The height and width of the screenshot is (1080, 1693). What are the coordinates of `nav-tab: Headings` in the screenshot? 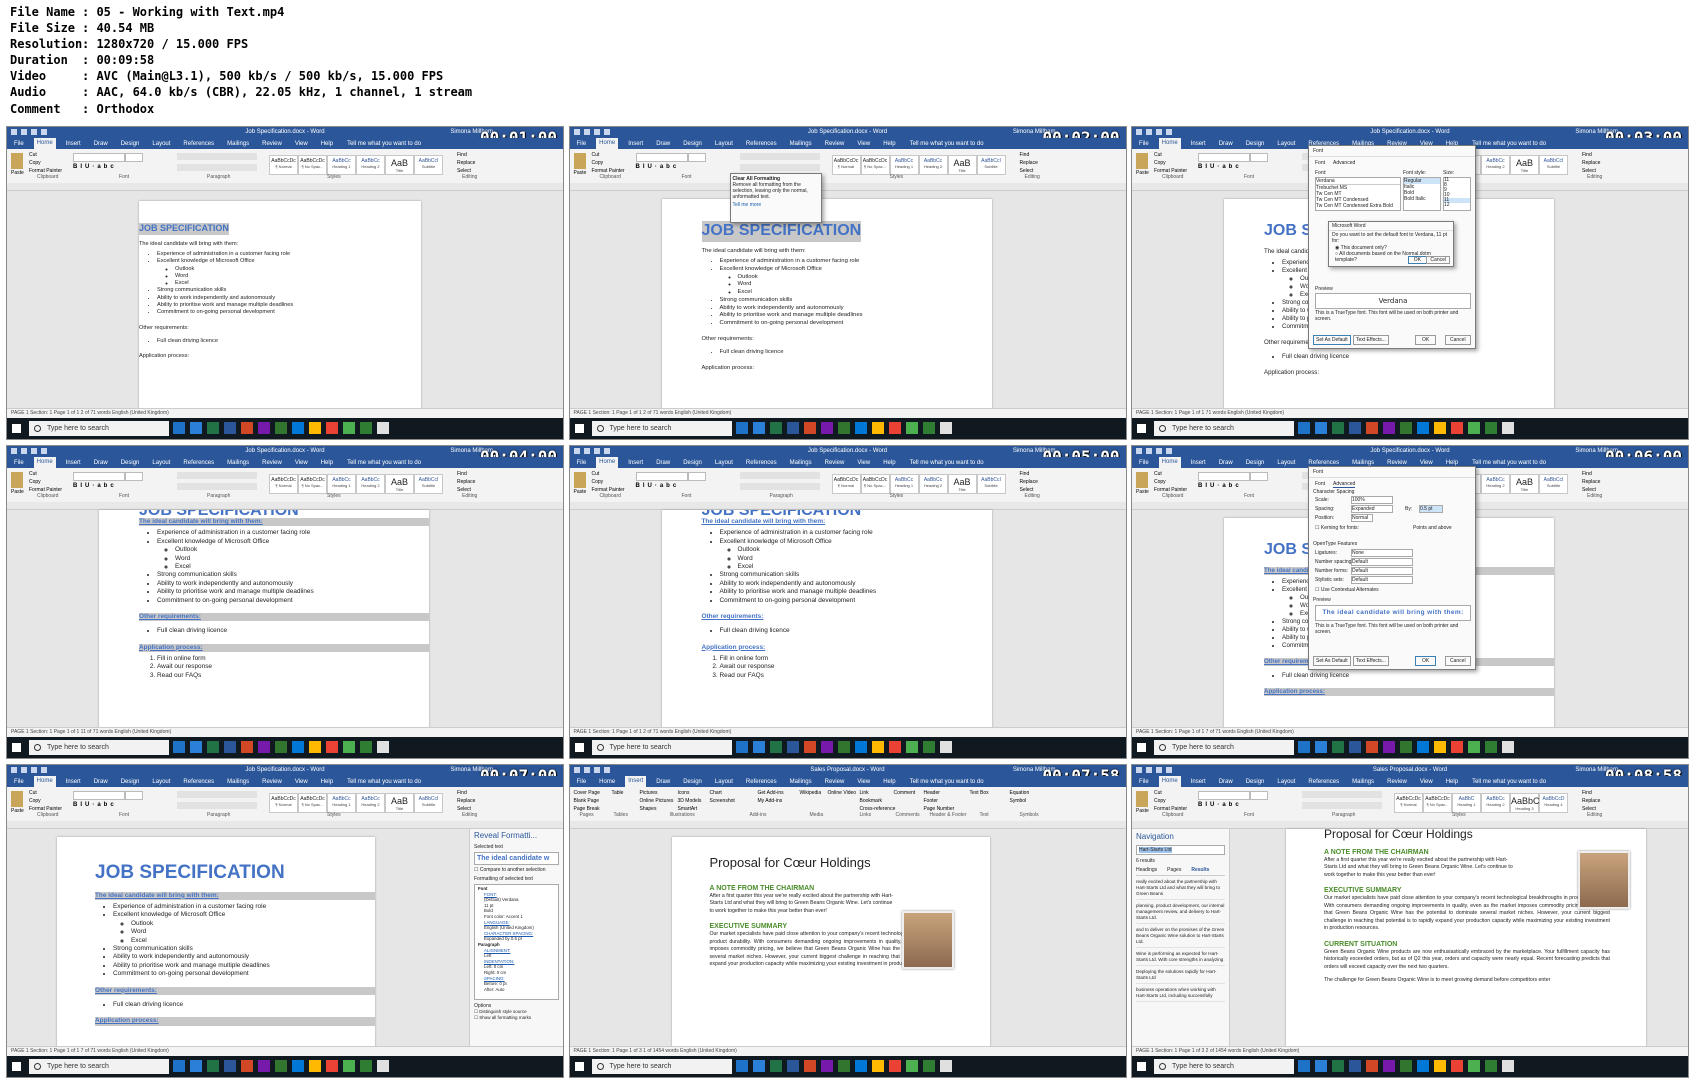 It's located at (1146, 870).